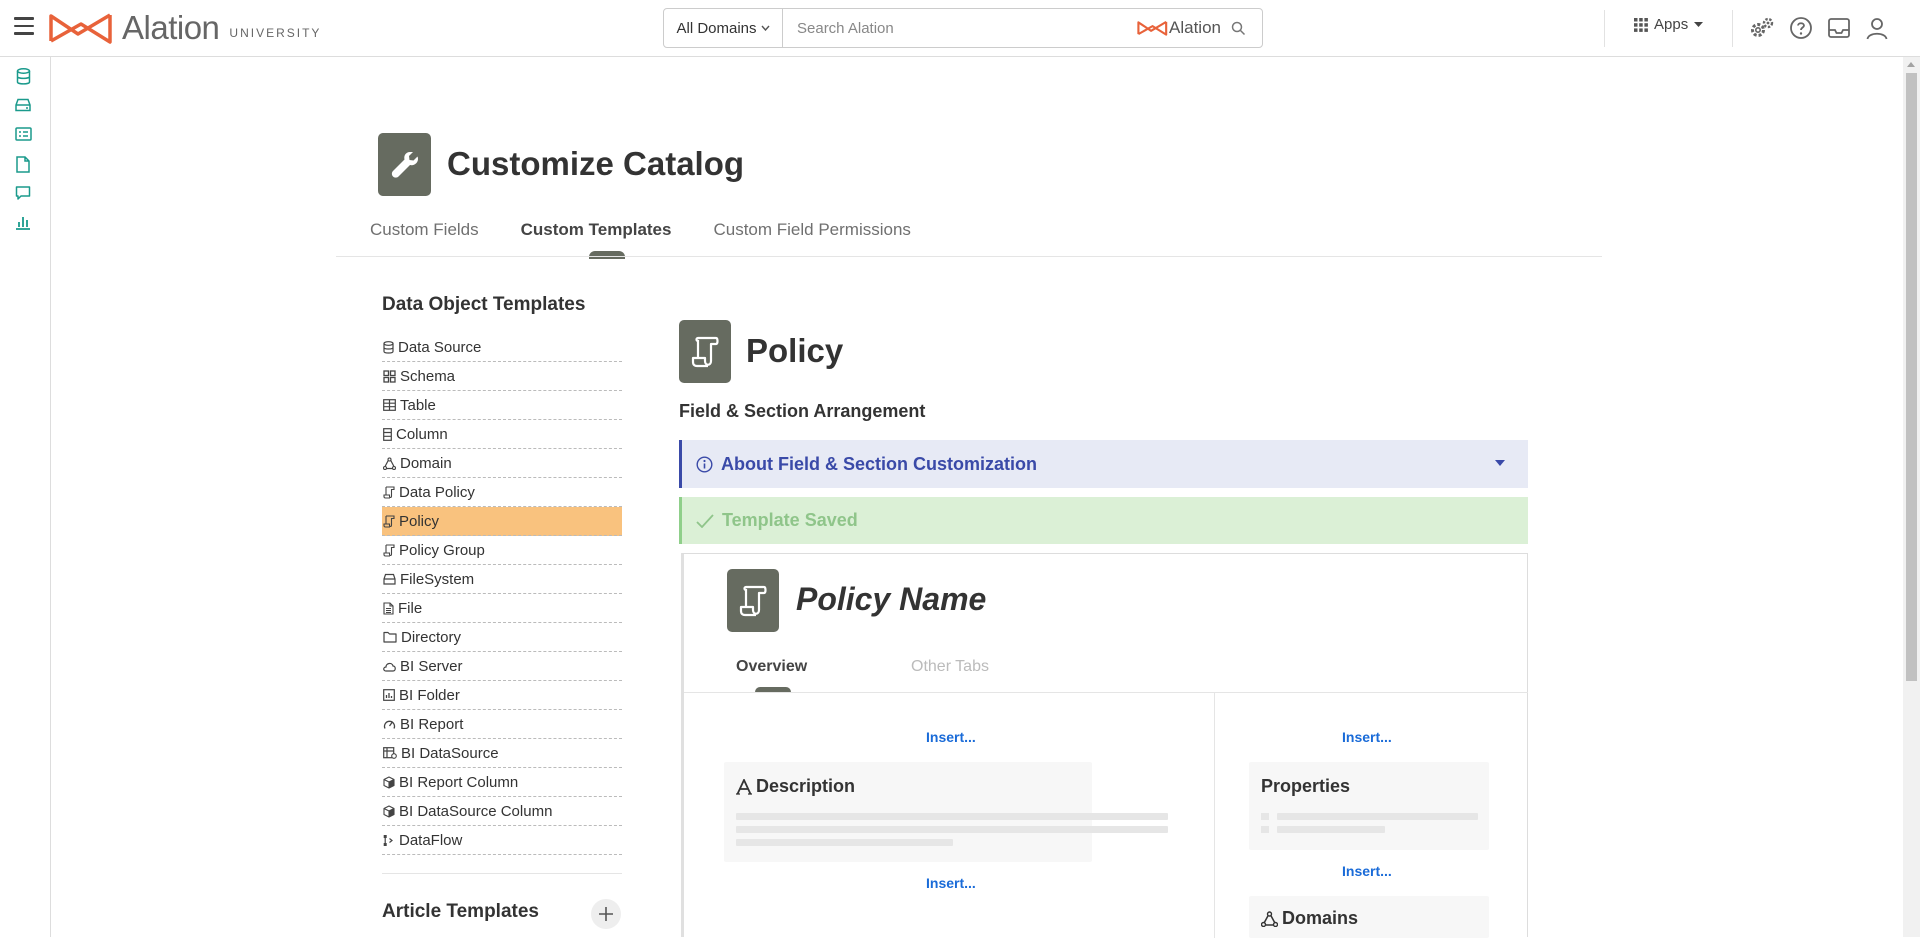  Describe the element at coordinates (811, 238) in the screenshot. I see `tab-custom-field-permissions: Custom Field Permissions` at that location.